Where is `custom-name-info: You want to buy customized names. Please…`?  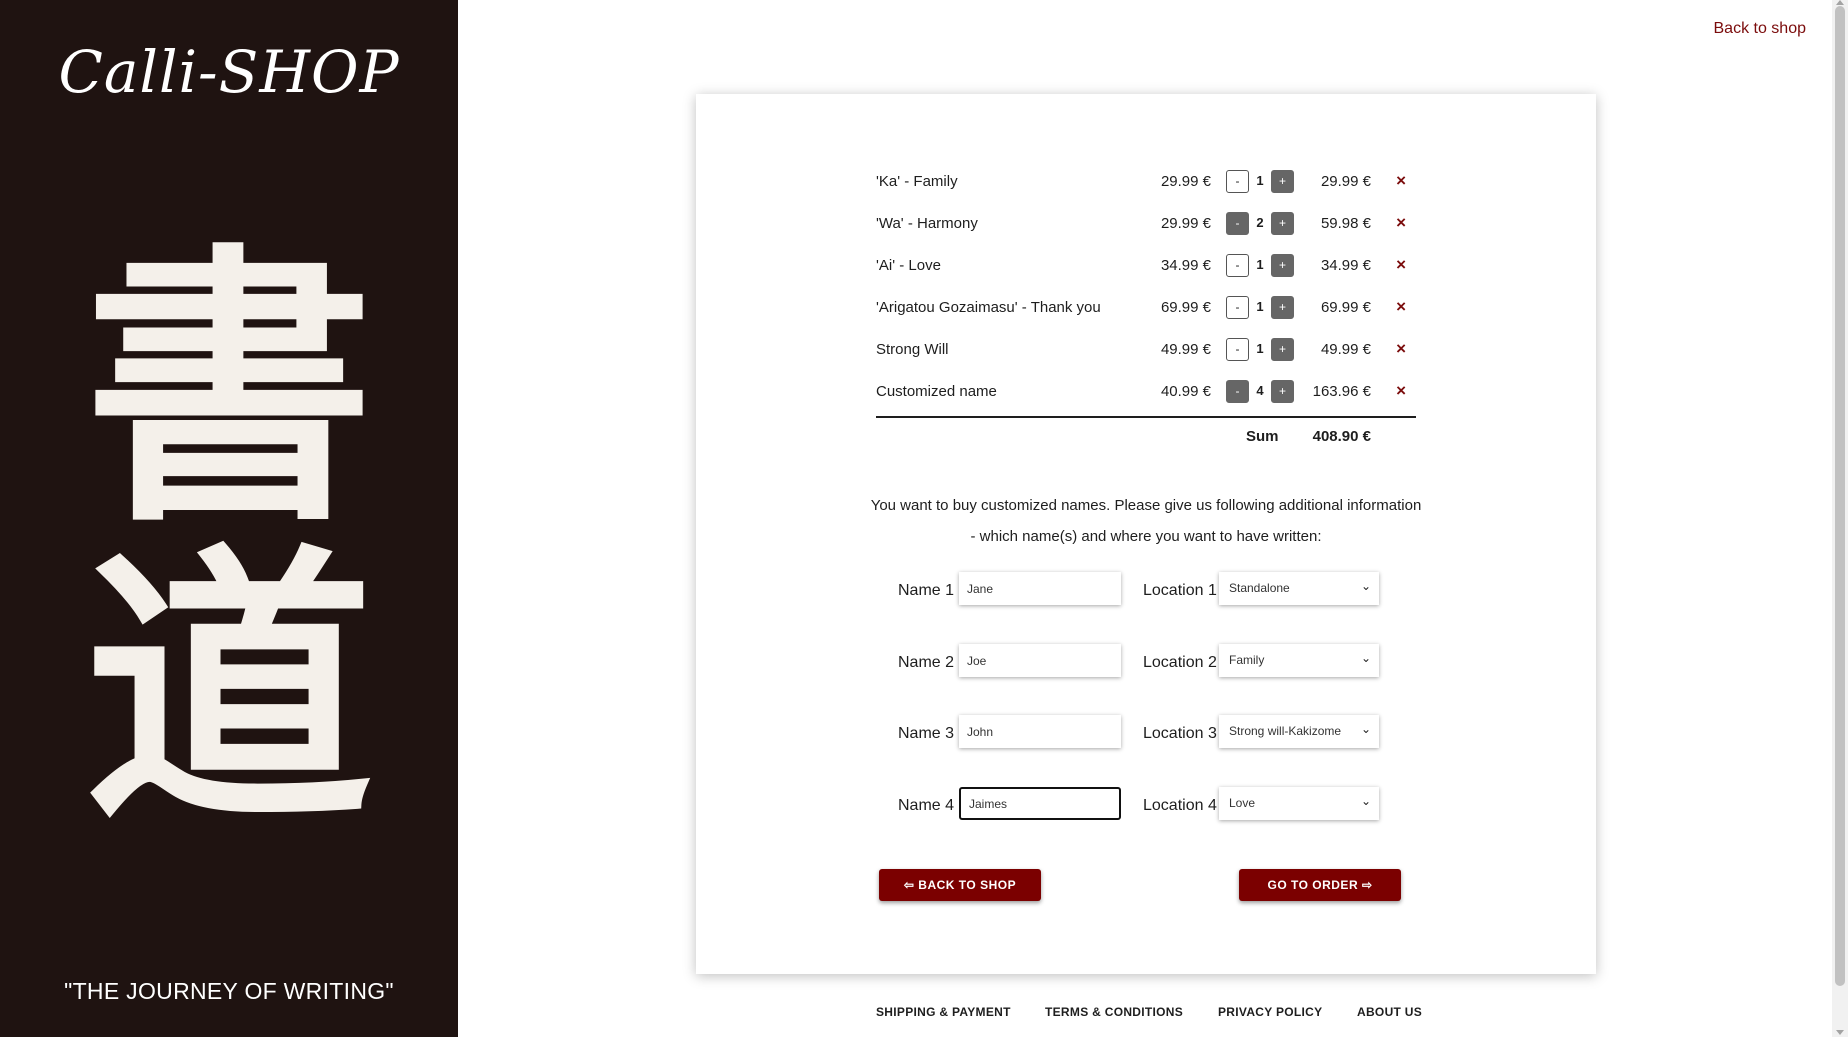 custom-name-info: You want to buy customized names. Please… is located at coordinates (1146, 521).